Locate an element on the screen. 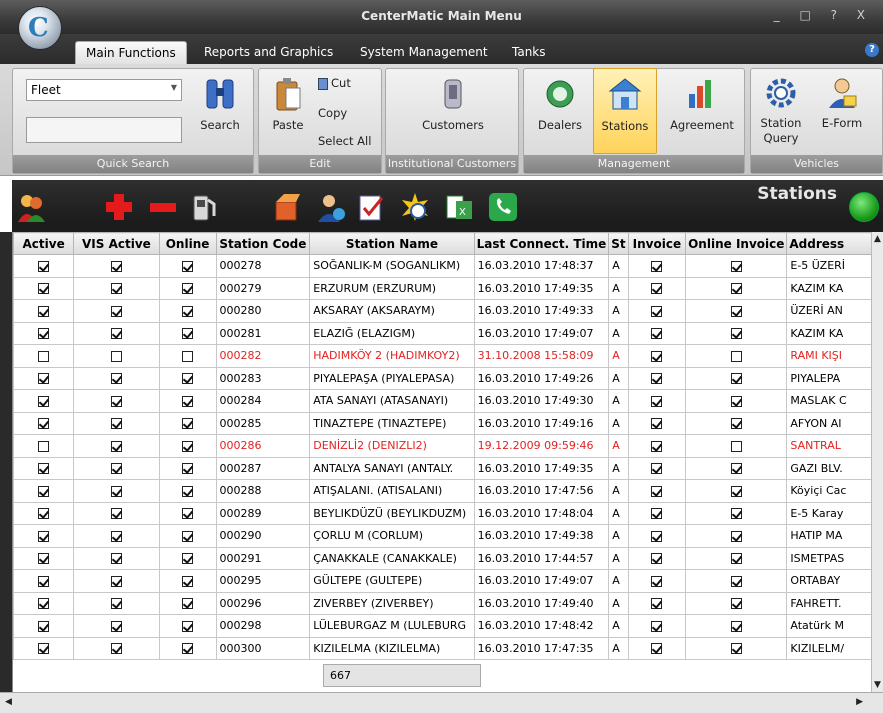 The image size is (883, 713). quick-search-select: Fleet ▼ is located at coordinates (104, 90).